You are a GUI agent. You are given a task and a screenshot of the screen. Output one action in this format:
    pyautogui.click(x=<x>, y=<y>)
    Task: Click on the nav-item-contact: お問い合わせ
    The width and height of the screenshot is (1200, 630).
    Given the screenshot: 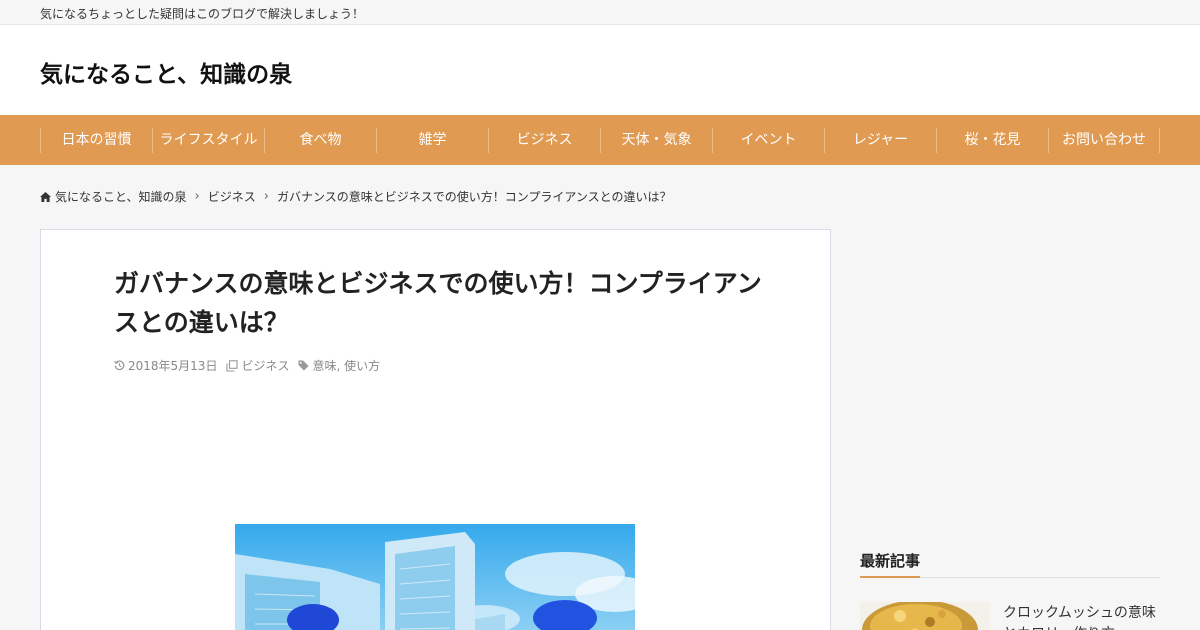 What is the action you would take?
    pyautogui.click(x=1104, y=140)
    